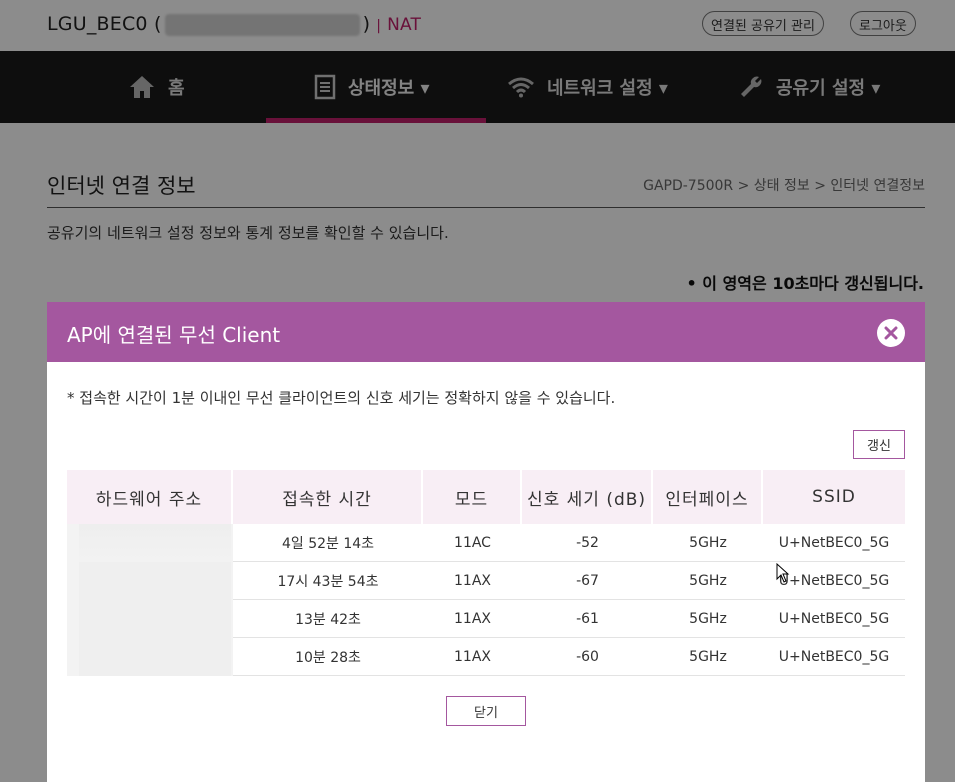  I want to click on table-row: 10분 28초 11AX -60 5GHz U+NetBEC0_5G, so click(486, 657).